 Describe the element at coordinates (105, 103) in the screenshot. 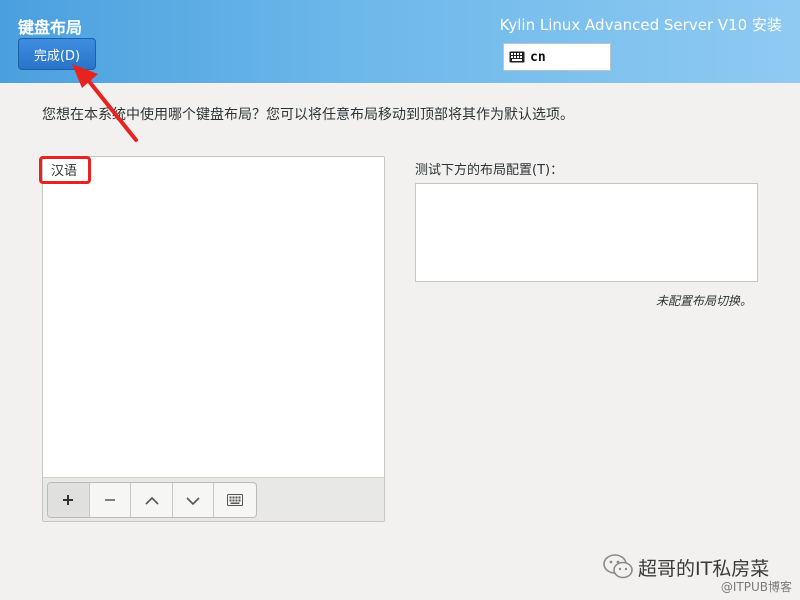

I see `annotation-arrow-icon` at that location.